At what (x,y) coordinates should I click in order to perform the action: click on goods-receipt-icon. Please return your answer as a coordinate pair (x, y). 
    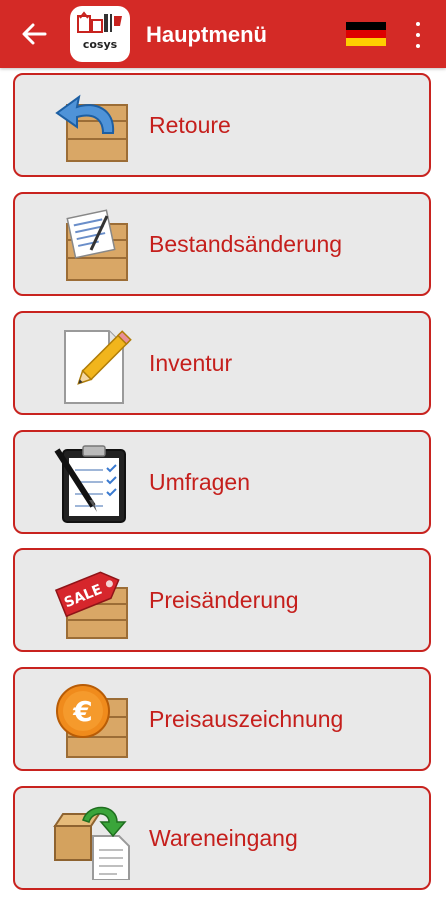
    Looking at the image, I should click on (93, 840).